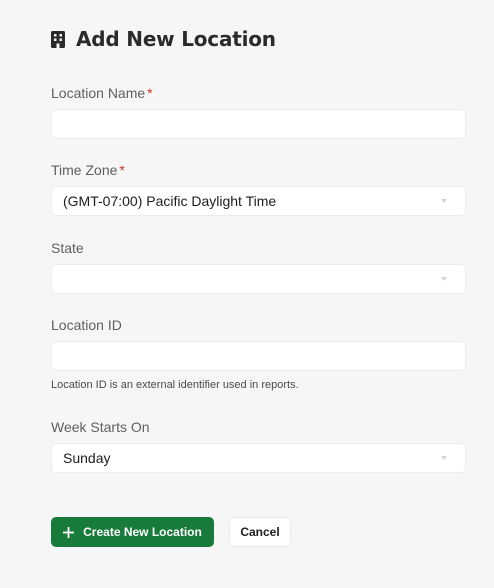 The height and width of the screenshot is (588, 494). I want to click on state-select, so click(258, 279).